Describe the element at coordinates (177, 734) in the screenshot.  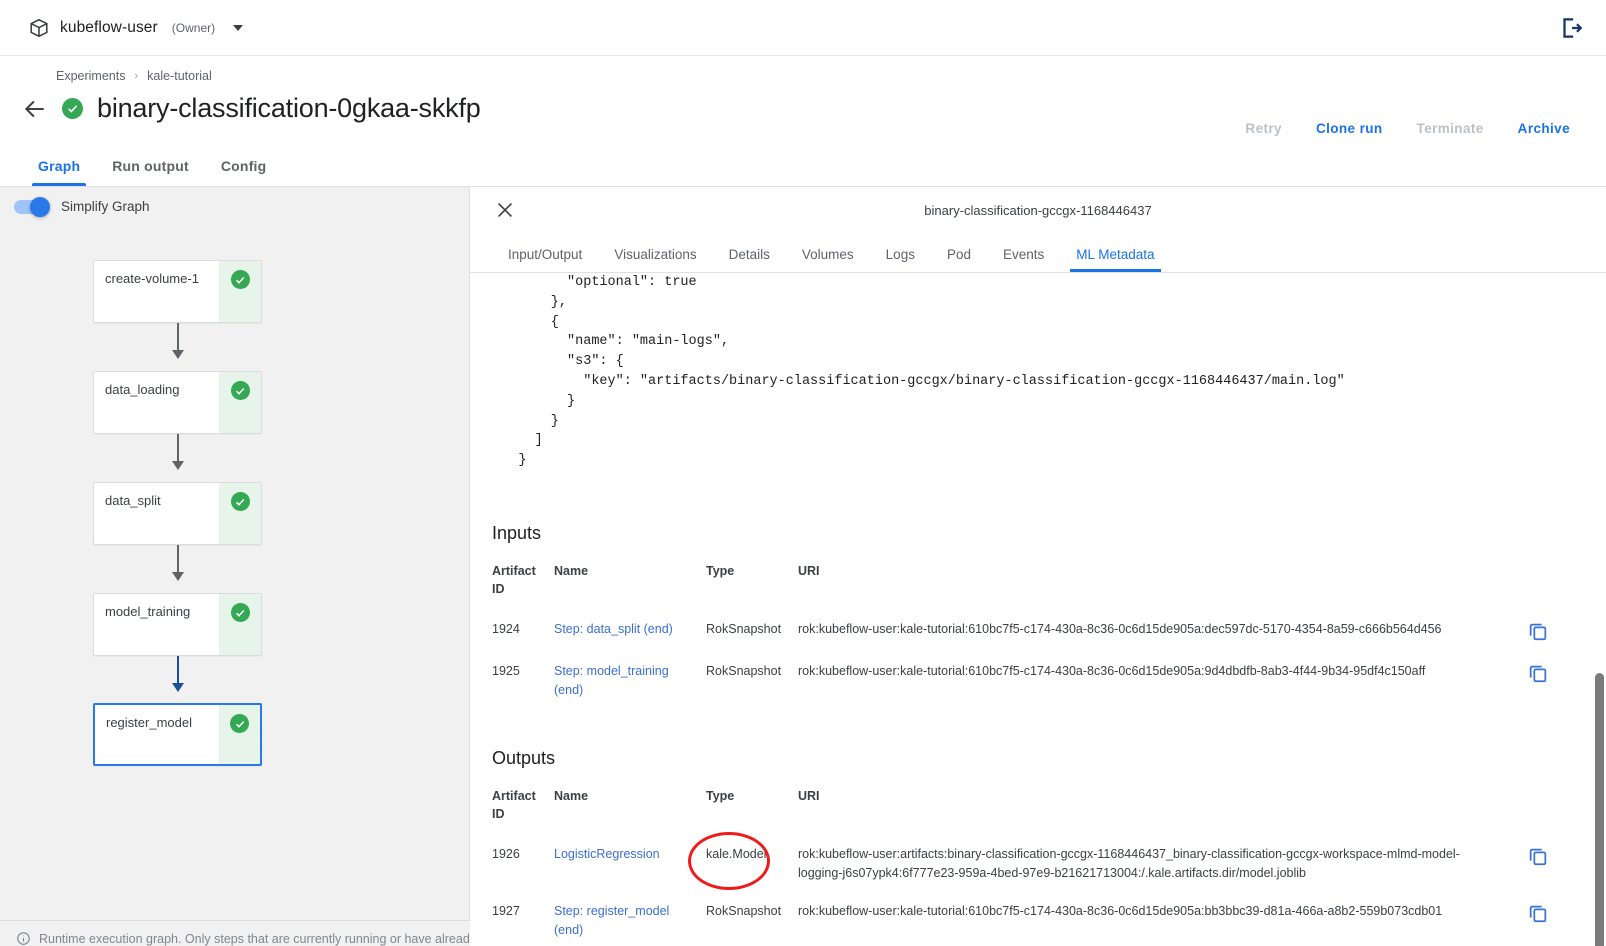
I see `graph-node-register-model: register_model` at that location.